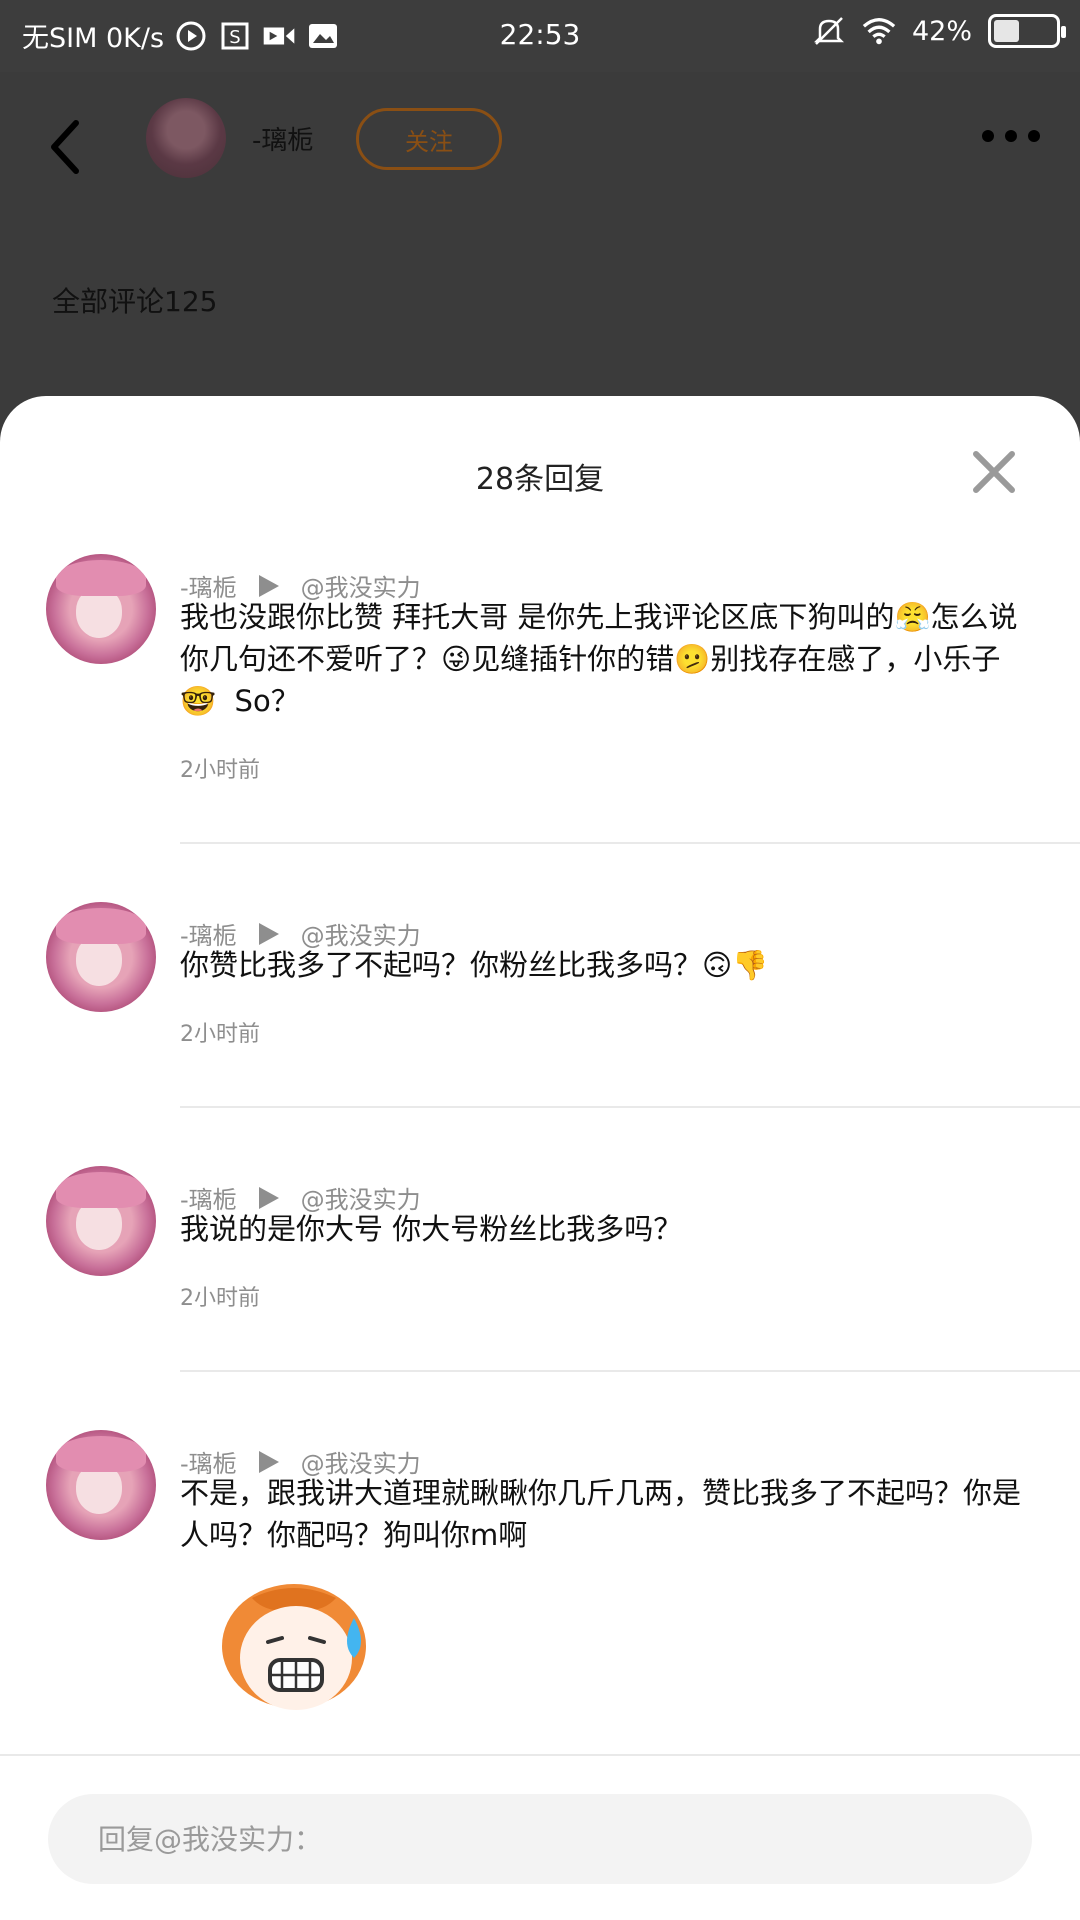 The image size is (1080, 1920). I want to click on follow-button: 关注, so click(429, 139).